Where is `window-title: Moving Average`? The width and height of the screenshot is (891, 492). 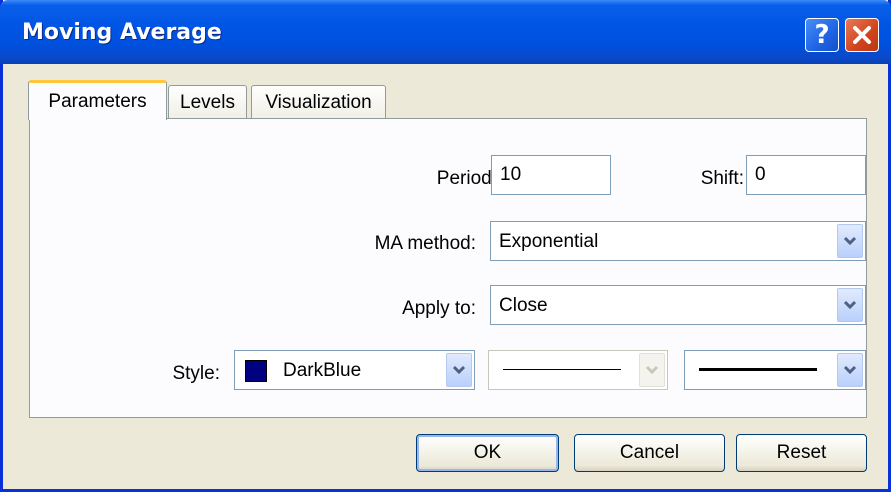
window-title: Moving Average is located at coordinates (122, 32).